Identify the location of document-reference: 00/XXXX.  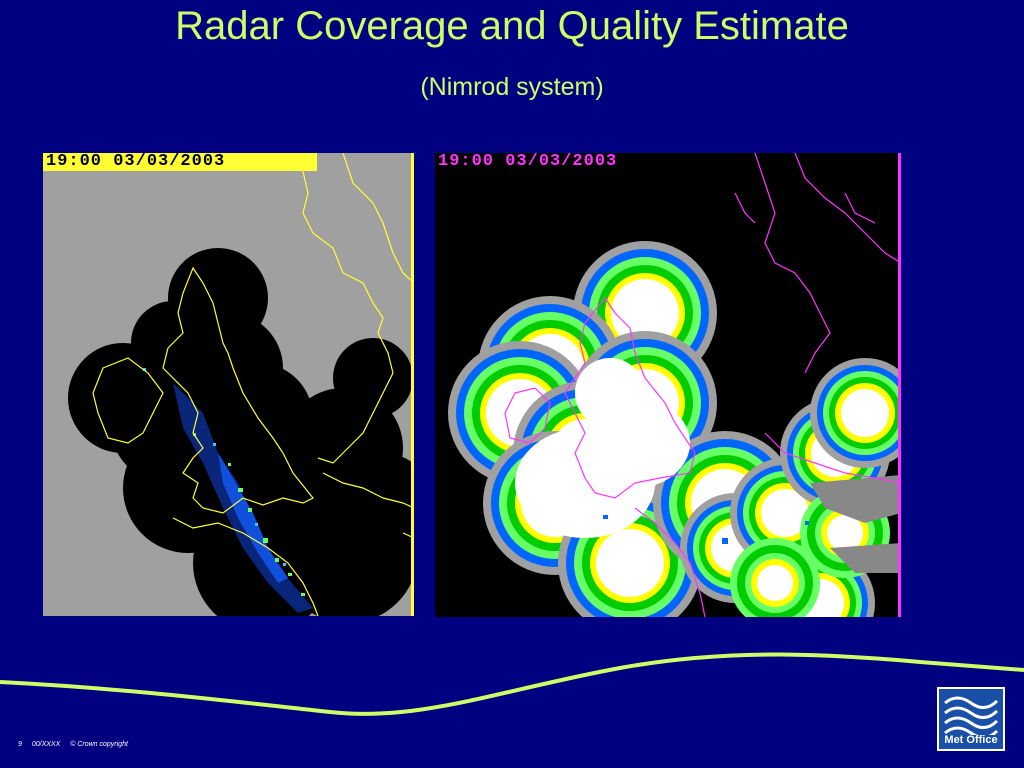
(46, 744).